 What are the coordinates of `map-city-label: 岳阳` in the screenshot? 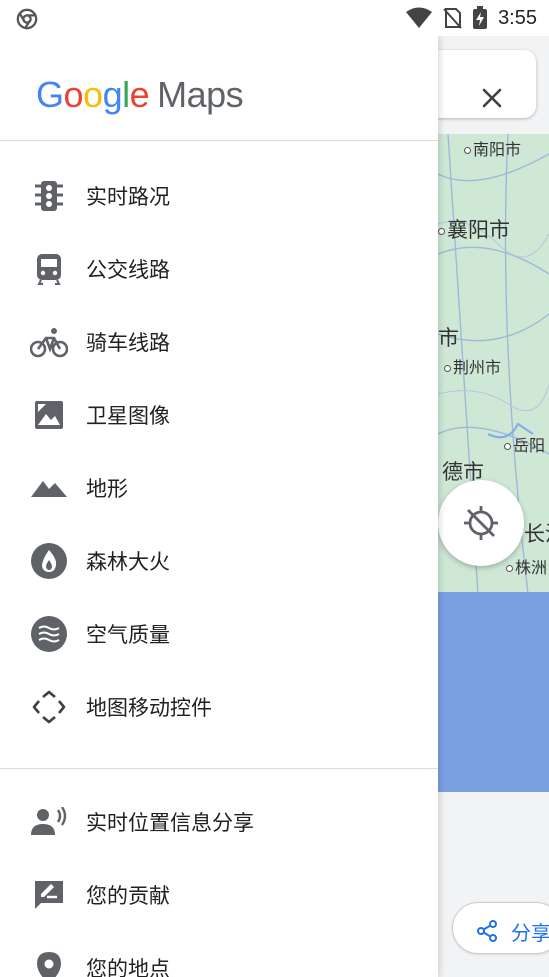 It's located at (524, 444).